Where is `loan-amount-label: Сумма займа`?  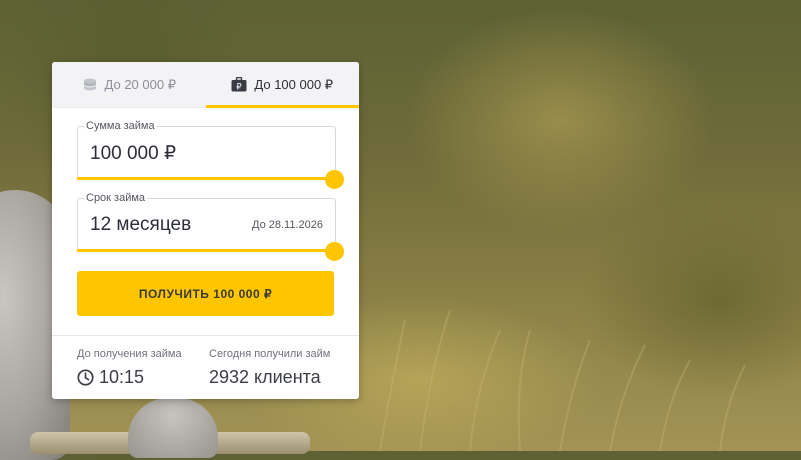
loan-amount-label: Сумма займа is located at coordinates (120, 126).